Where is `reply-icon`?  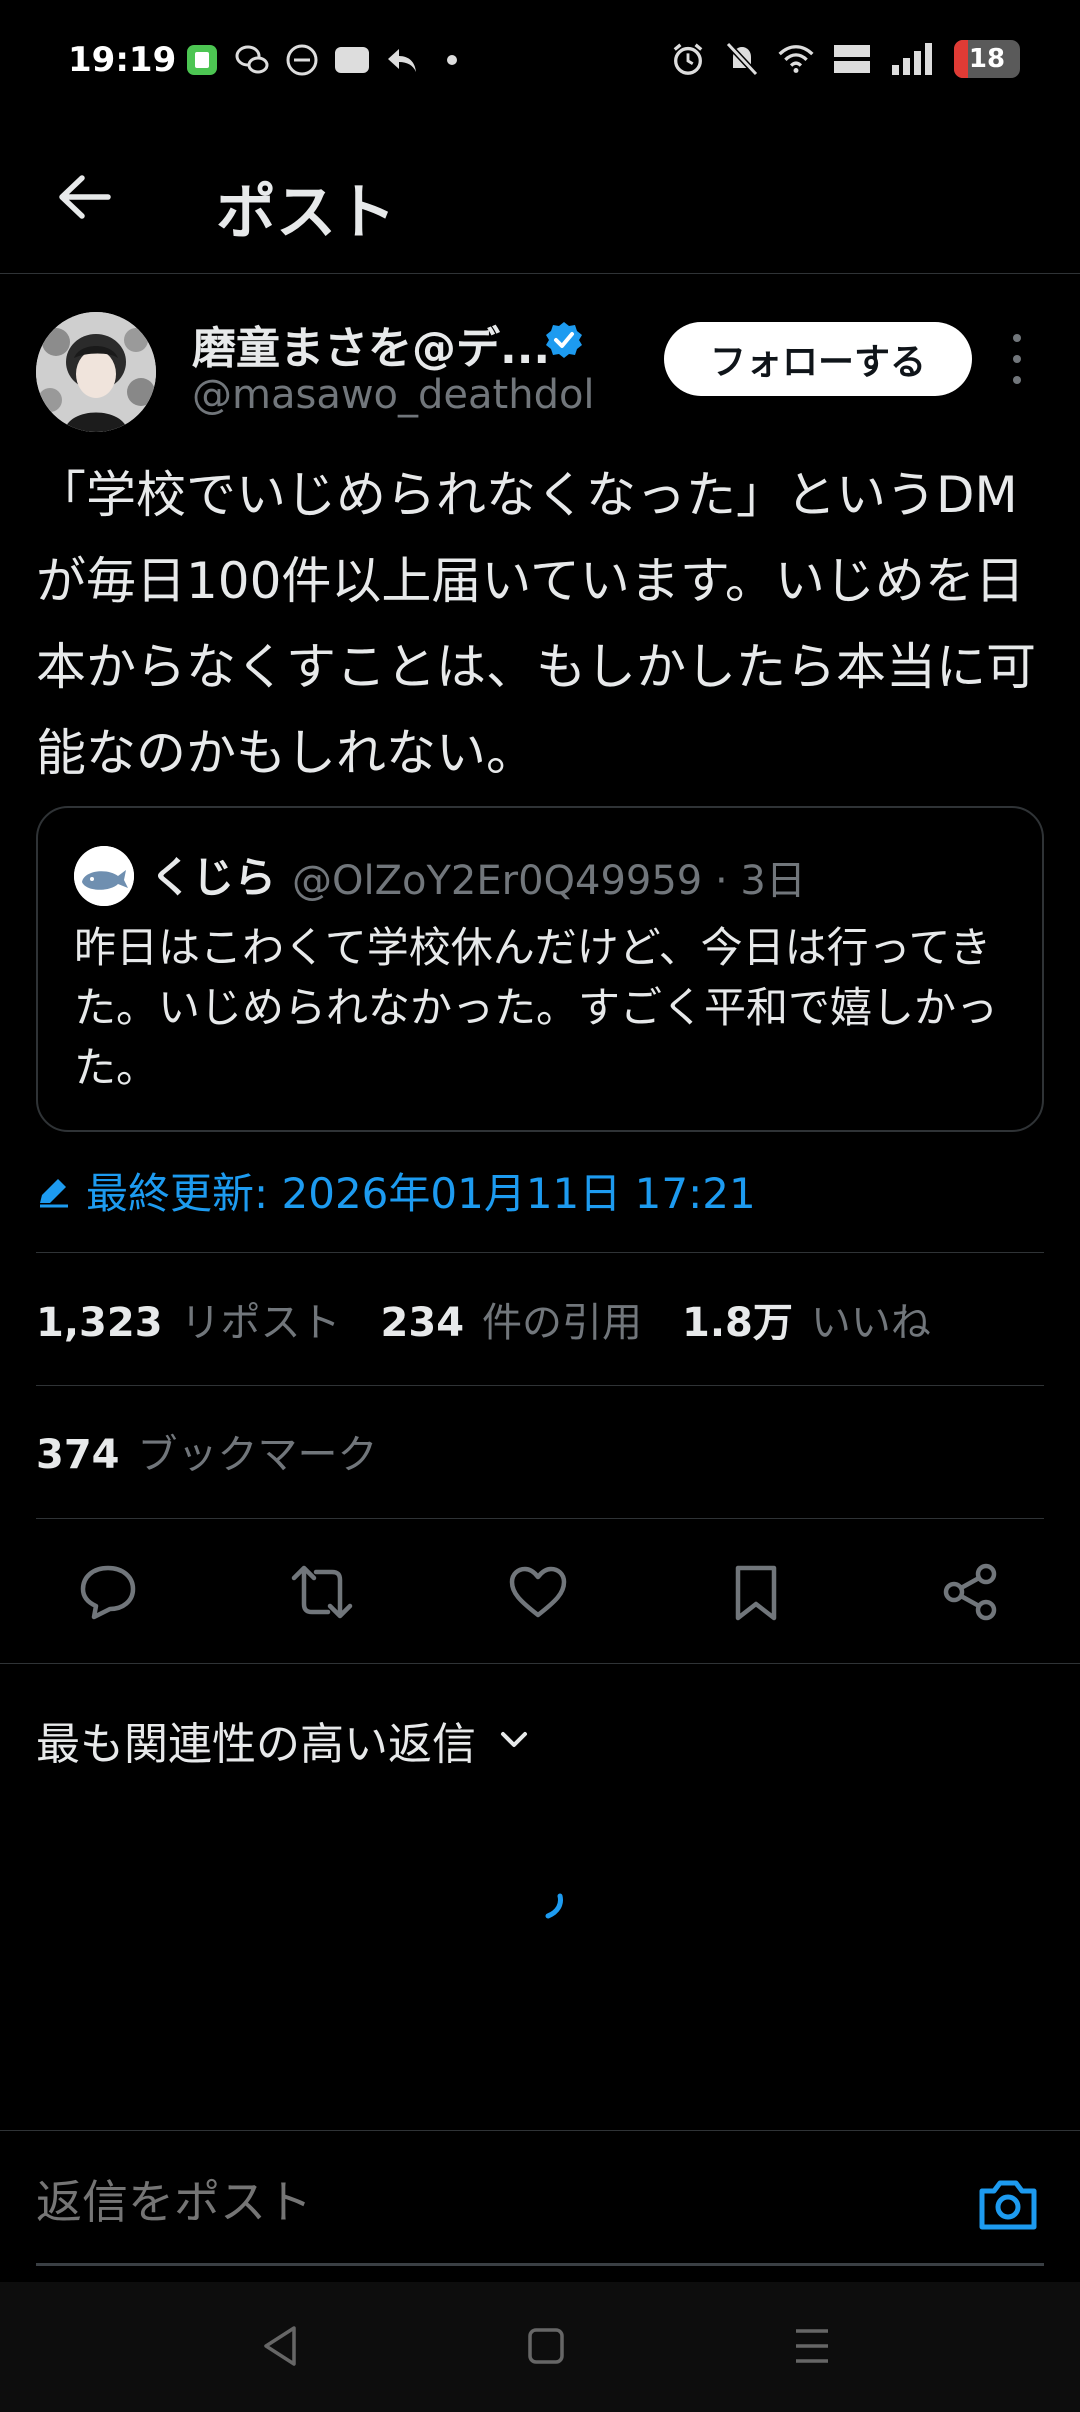 reply-icon is located at coordinates (108, 1592).